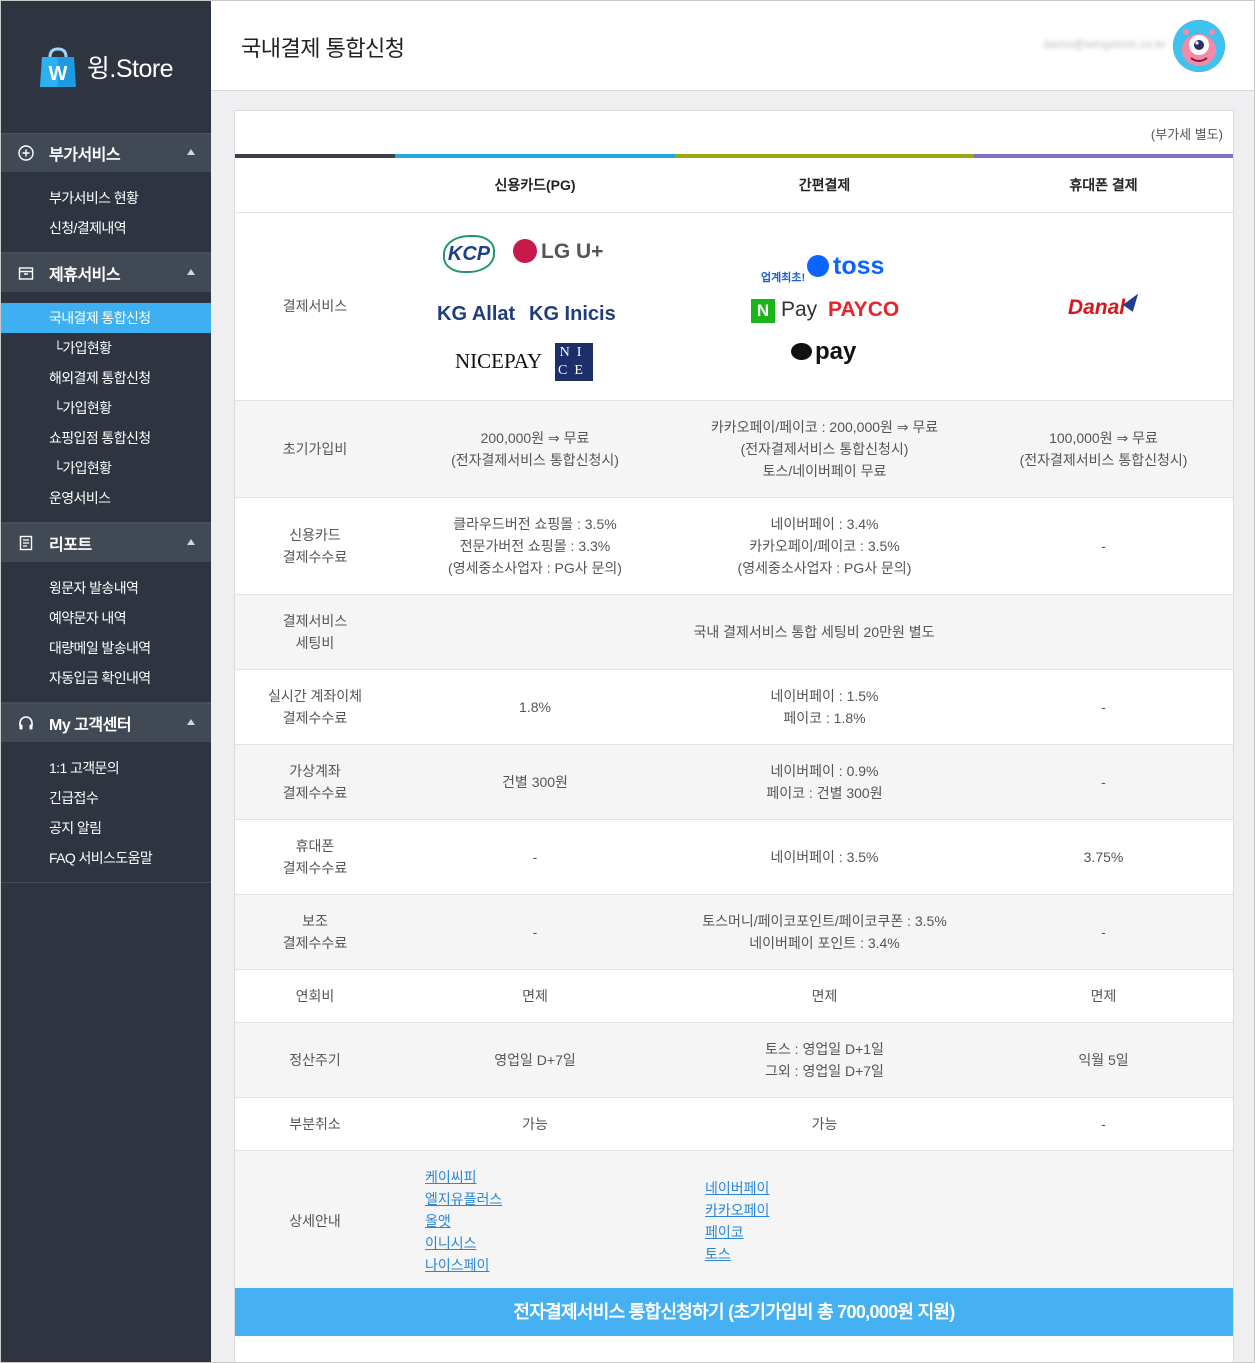  Describe the element at coordinates (315, 996) in the screenshot. I see `row-label: 연회비` at that location.